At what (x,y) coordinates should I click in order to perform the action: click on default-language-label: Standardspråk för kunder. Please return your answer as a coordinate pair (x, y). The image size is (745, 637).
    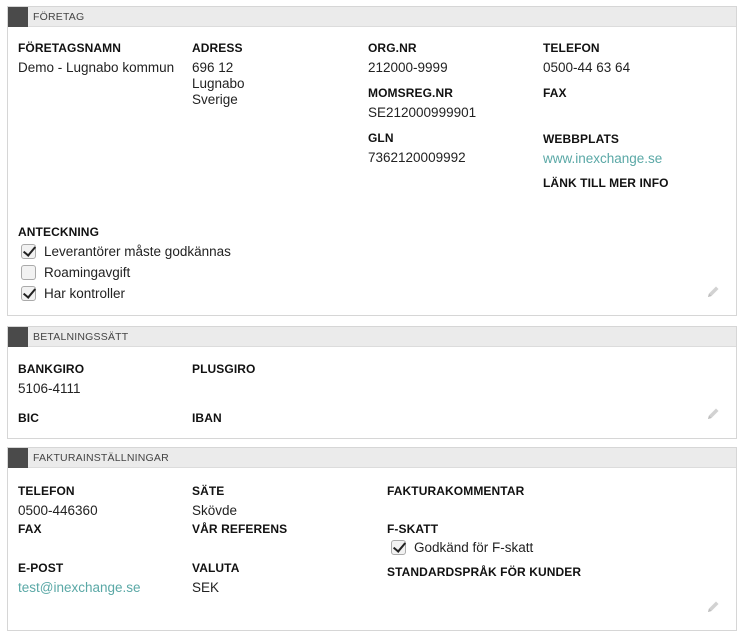
    Looking at the image, I should click on (484, 572).